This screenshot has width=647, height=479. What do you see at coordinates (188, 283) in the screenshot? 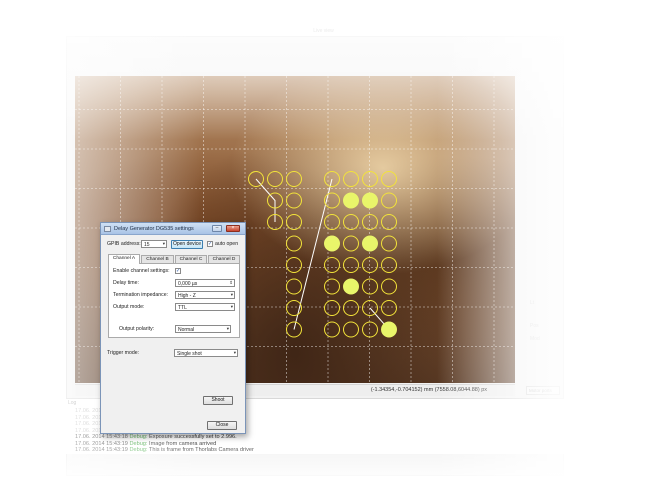
I see `delay-time-value: 0,000 µs` at bounding box center [188, 283].